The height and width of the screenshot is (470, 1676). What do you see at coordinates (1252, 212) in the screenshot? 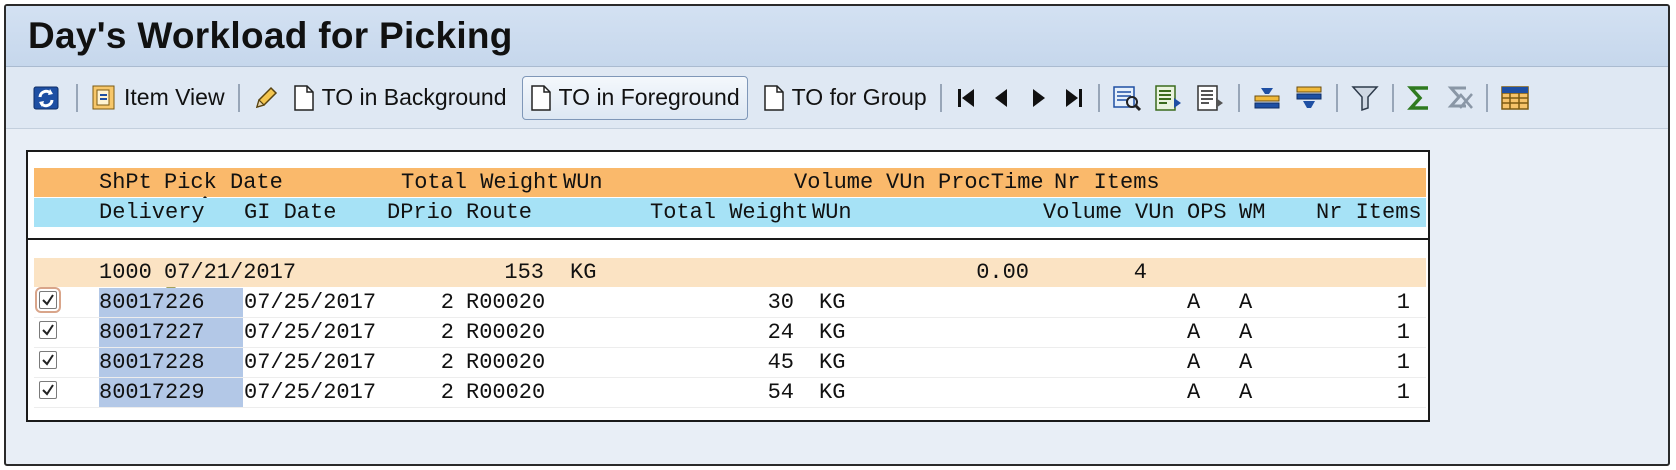
I see `col-wm: WM` at bounding box center [1252, 212].